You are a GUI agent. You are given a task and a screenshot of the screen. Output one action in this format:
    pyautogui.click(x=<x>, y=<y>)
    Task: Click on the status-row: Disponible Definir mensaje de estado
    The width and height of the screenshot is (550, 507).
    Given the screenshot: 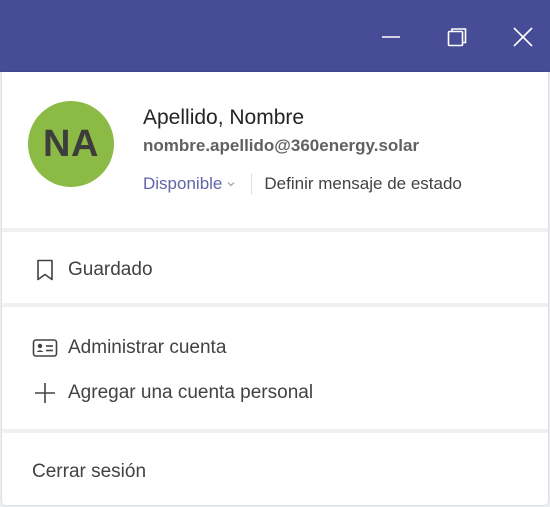 What is the action you would take?
    pyautogui.click(x=302, y=184)
    